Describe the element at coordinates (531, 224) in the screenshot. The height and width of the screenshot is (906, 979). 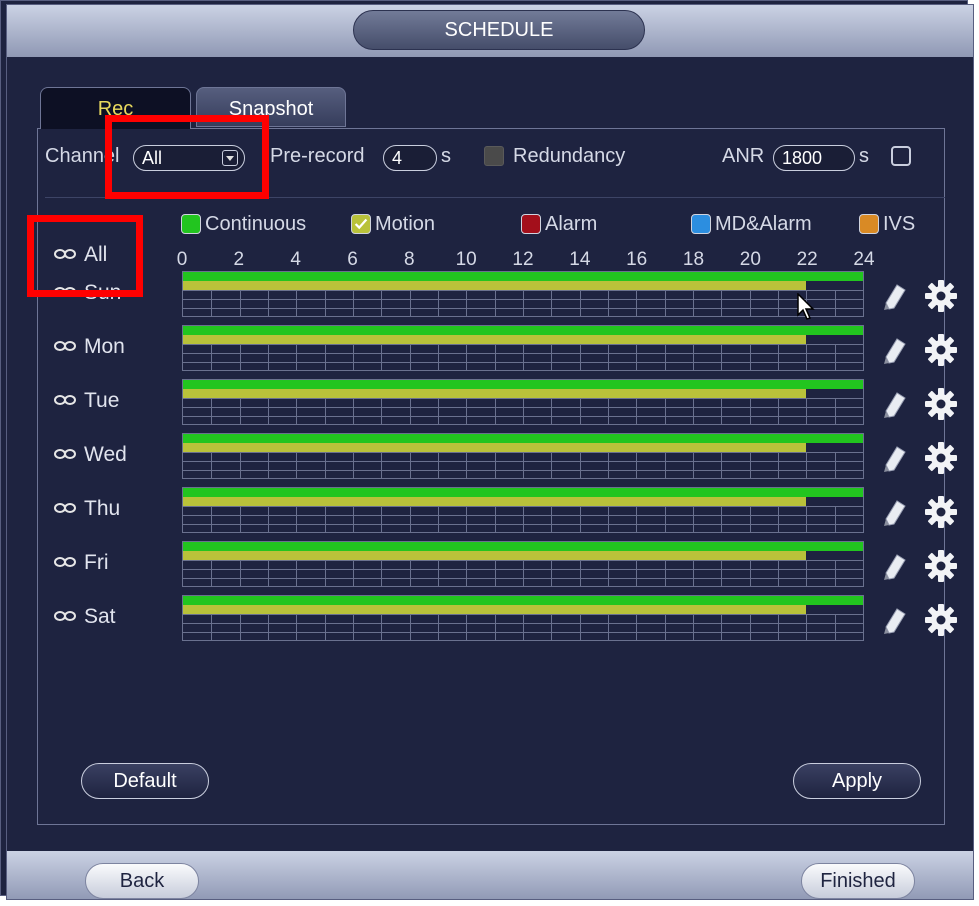
I see `legend-swatch-alarm` at that location.